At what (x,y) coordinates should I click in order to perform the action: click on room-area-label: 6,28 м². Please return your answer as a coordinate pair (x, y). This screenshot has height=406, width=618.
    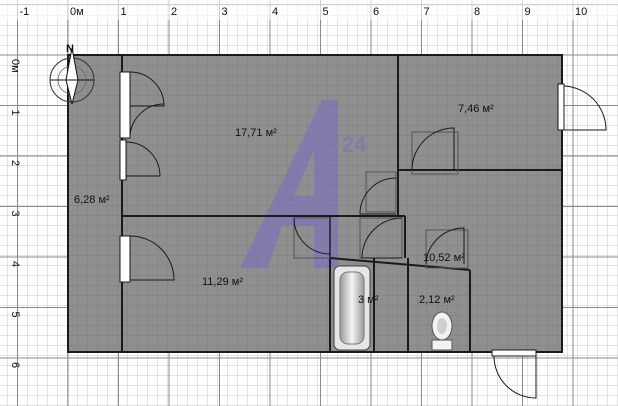
    Looking at the image, I should click on (92, 200).